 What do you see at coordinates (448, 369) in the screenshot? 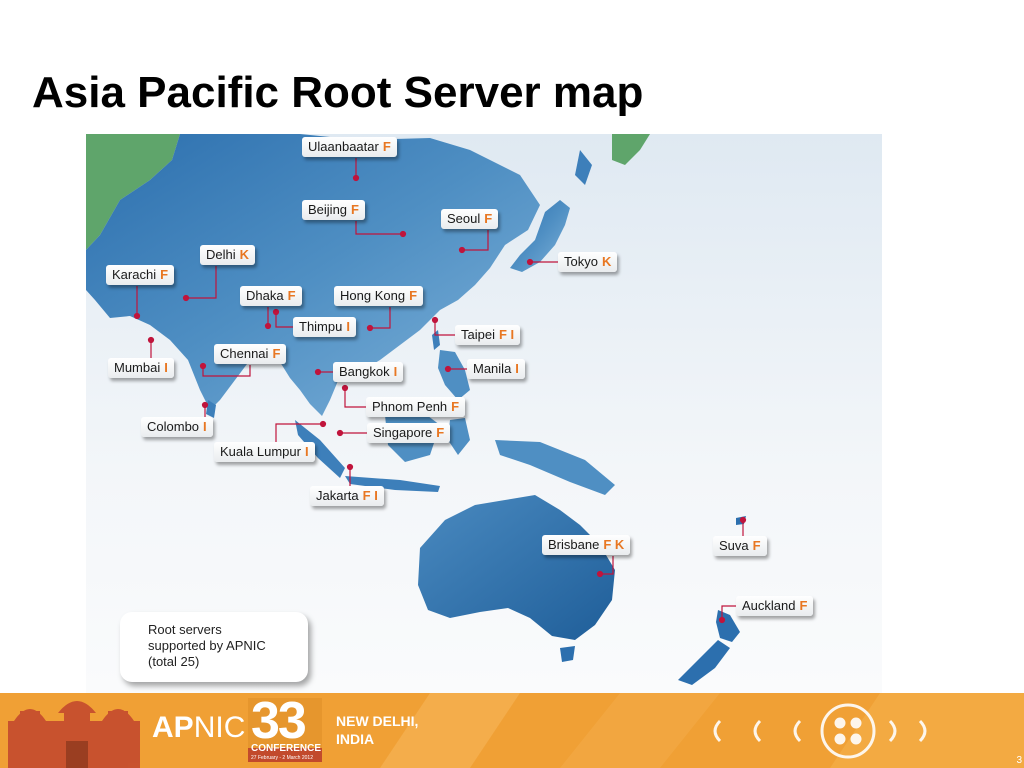
I see `server-marker-manila` at bounding box center [448, 369].